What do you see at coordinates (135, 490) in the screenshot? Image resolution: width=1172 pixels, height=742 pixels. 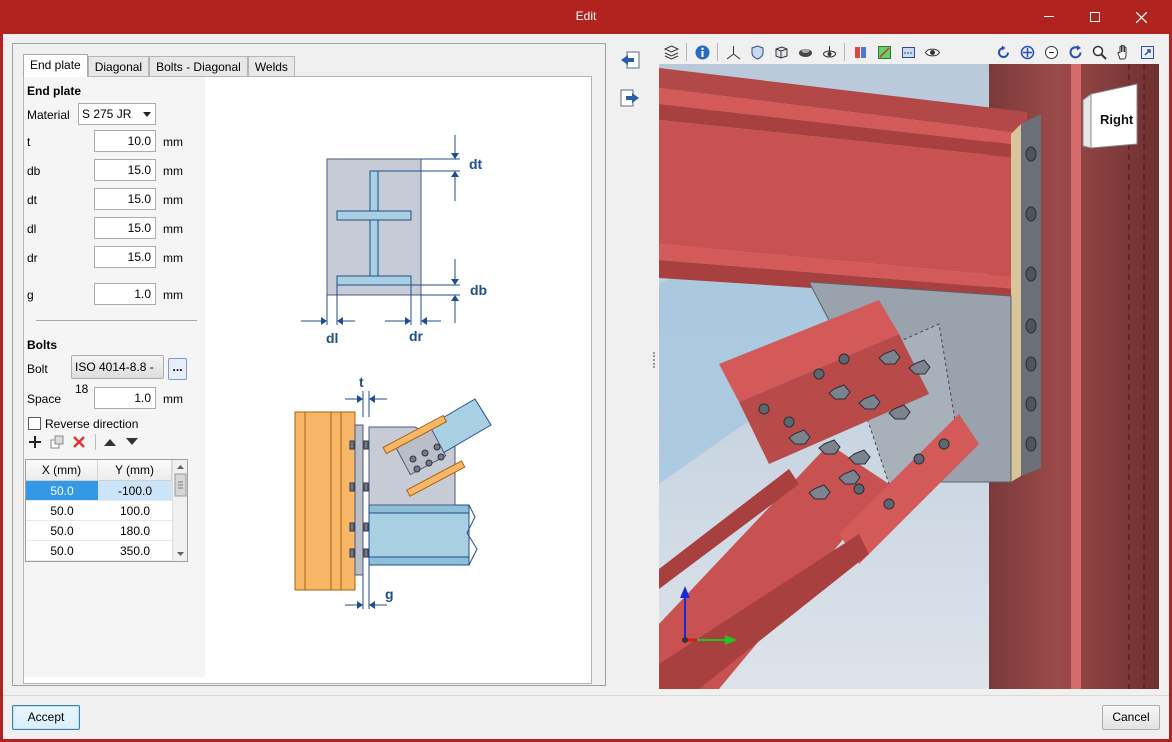 I see `cell-y: -100.0` at bounding box center [135, 490].